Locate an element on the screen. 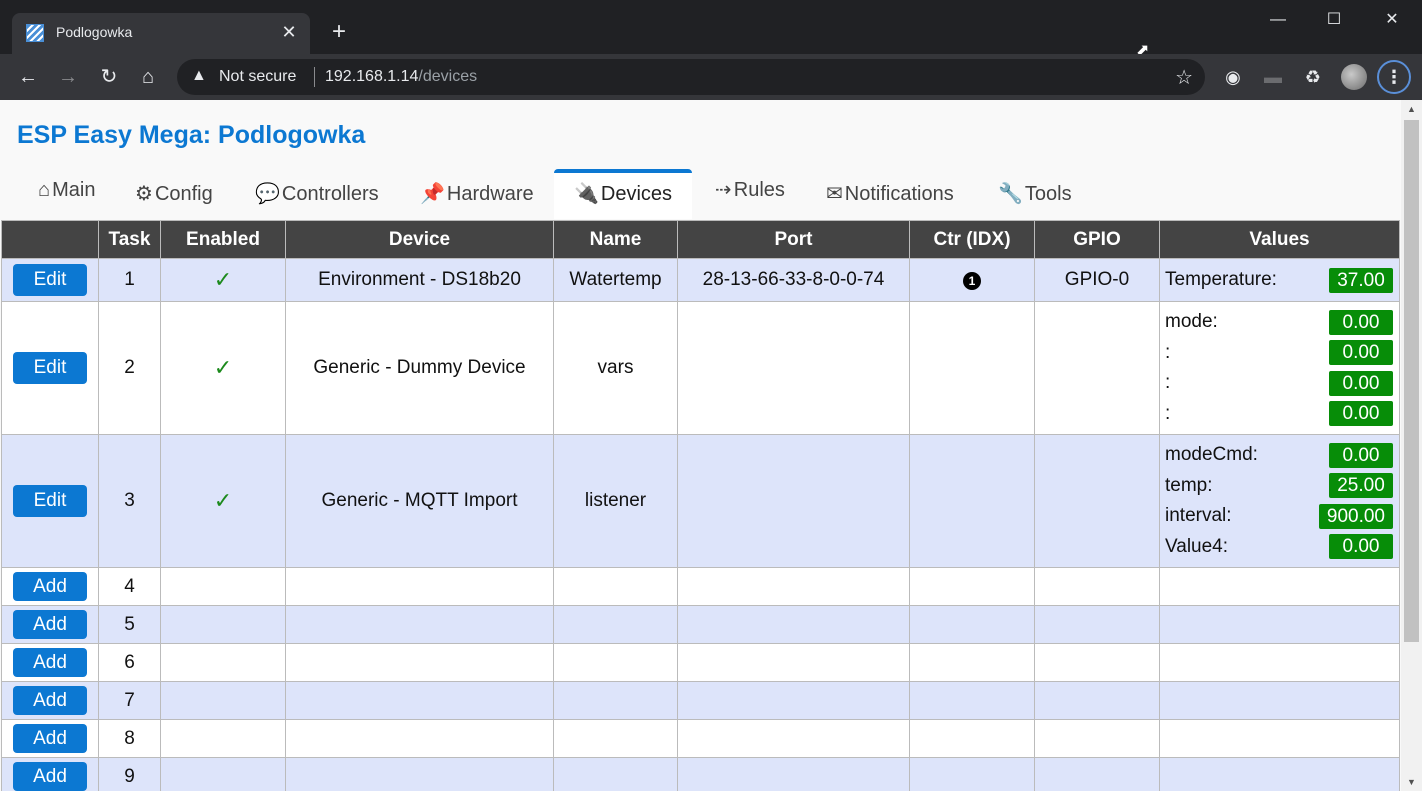 This screenshot has height=791, width=1422. value-row: Temperature: 37.00 is located at coordinates (1279, 280).